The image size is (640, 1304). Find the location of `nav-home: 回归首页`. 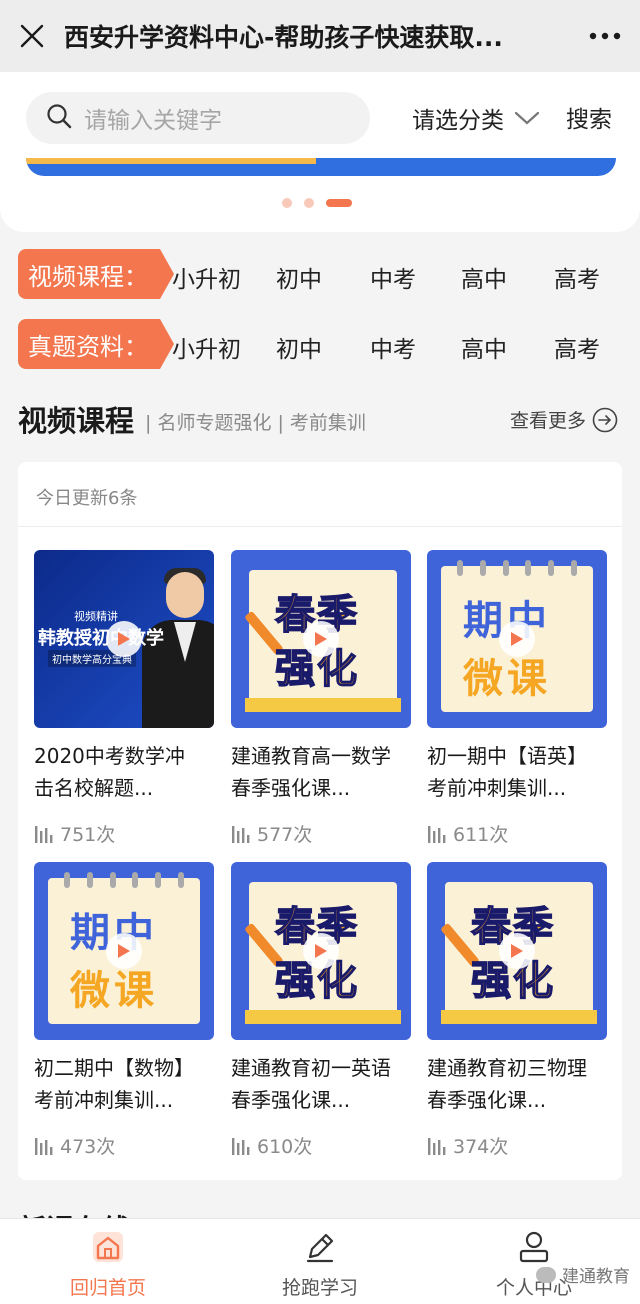

nav-home: 回归首页 is located at coordinates (108, 1264).